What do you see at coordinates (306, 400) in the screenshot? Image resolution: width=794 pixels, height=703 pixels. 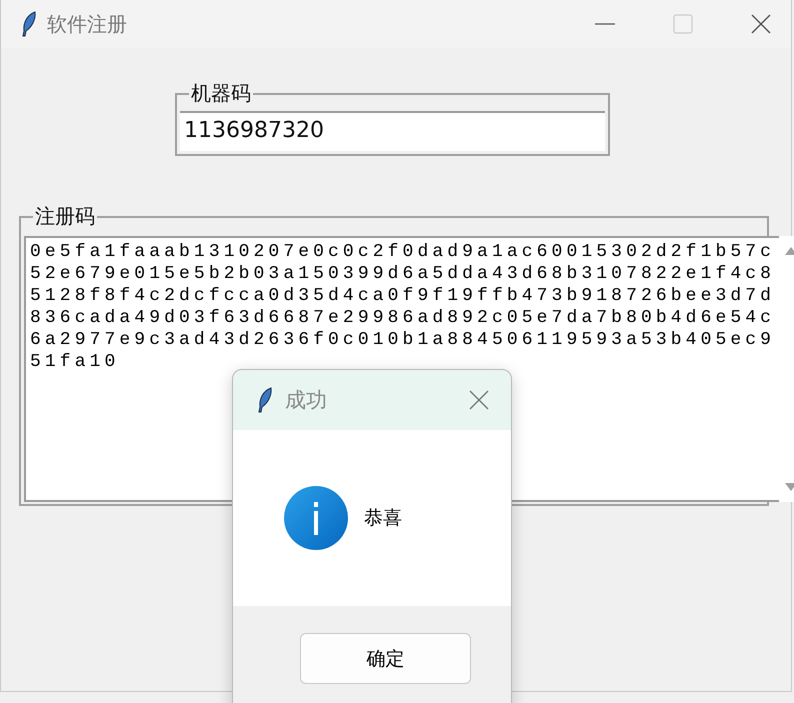 I see `dialog-title: 成功` at bounding box center [306, 400].